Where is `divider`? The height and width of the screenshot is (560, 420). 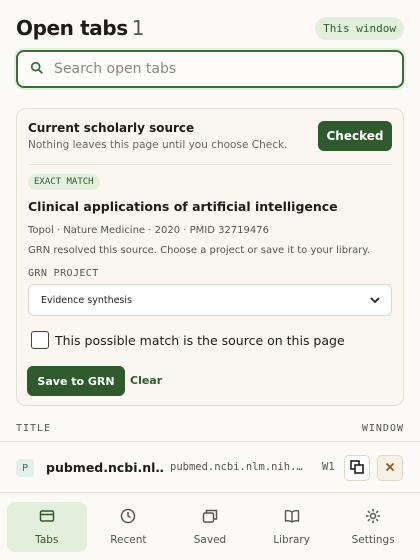
divider is located at coordinates (210, 164).